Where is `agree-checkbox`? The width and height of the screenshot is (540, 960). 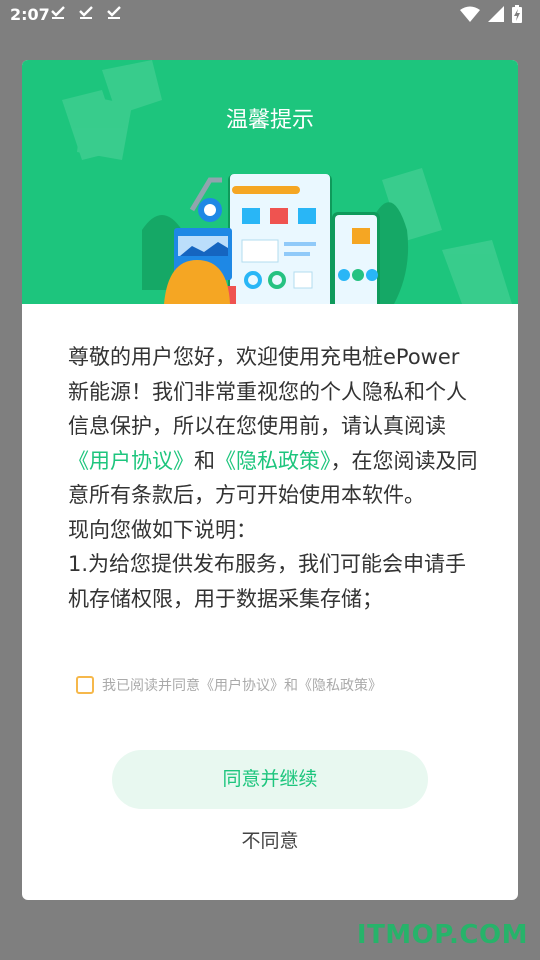 agree-checkbox is located at coordinates (85, 685).